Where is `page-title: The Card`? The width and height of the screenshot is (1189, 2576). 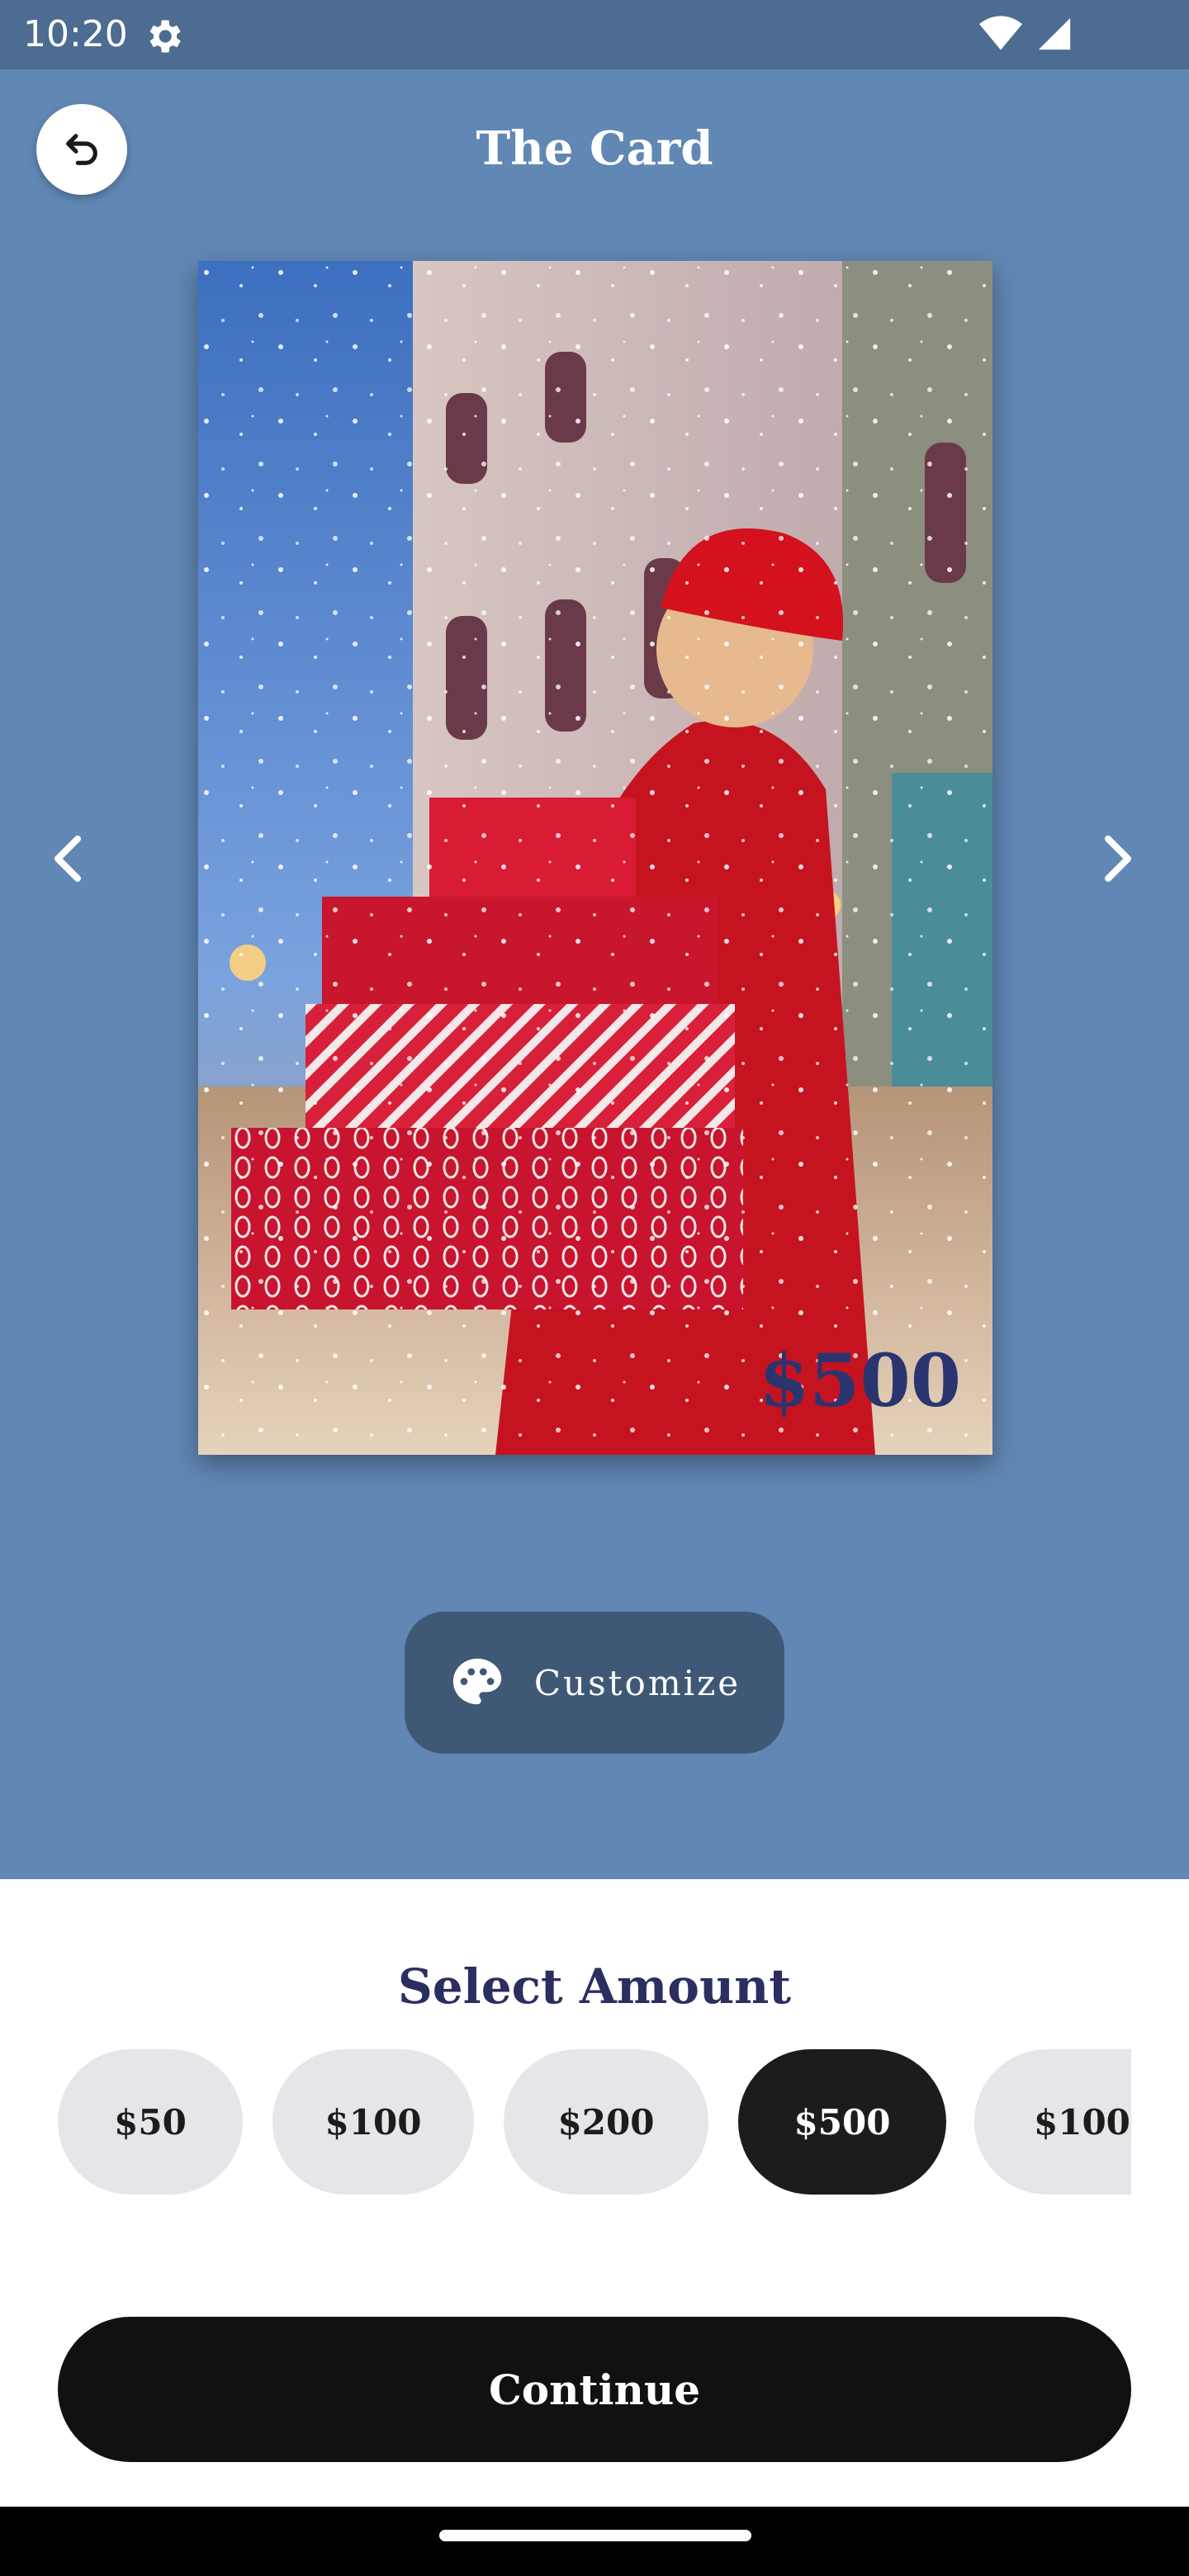
page-title: The Card is located at coordinates (594, 148).